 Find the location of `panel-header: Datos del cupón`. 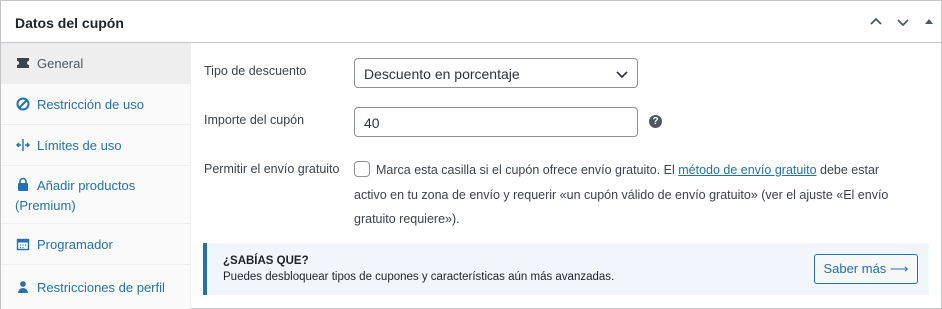

panel-header: Datos del cupón is located at coordinates (471, 22).